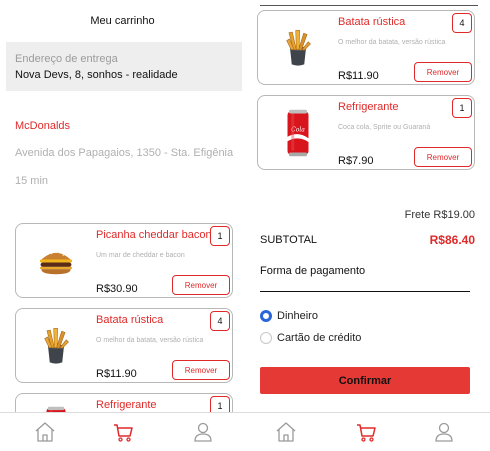 This screenshot has height=451, width=490. Describe the element at coordinates (140, 255) in the screenshot. I see `item-description: Um mar de cheddar e bacon` at that location.